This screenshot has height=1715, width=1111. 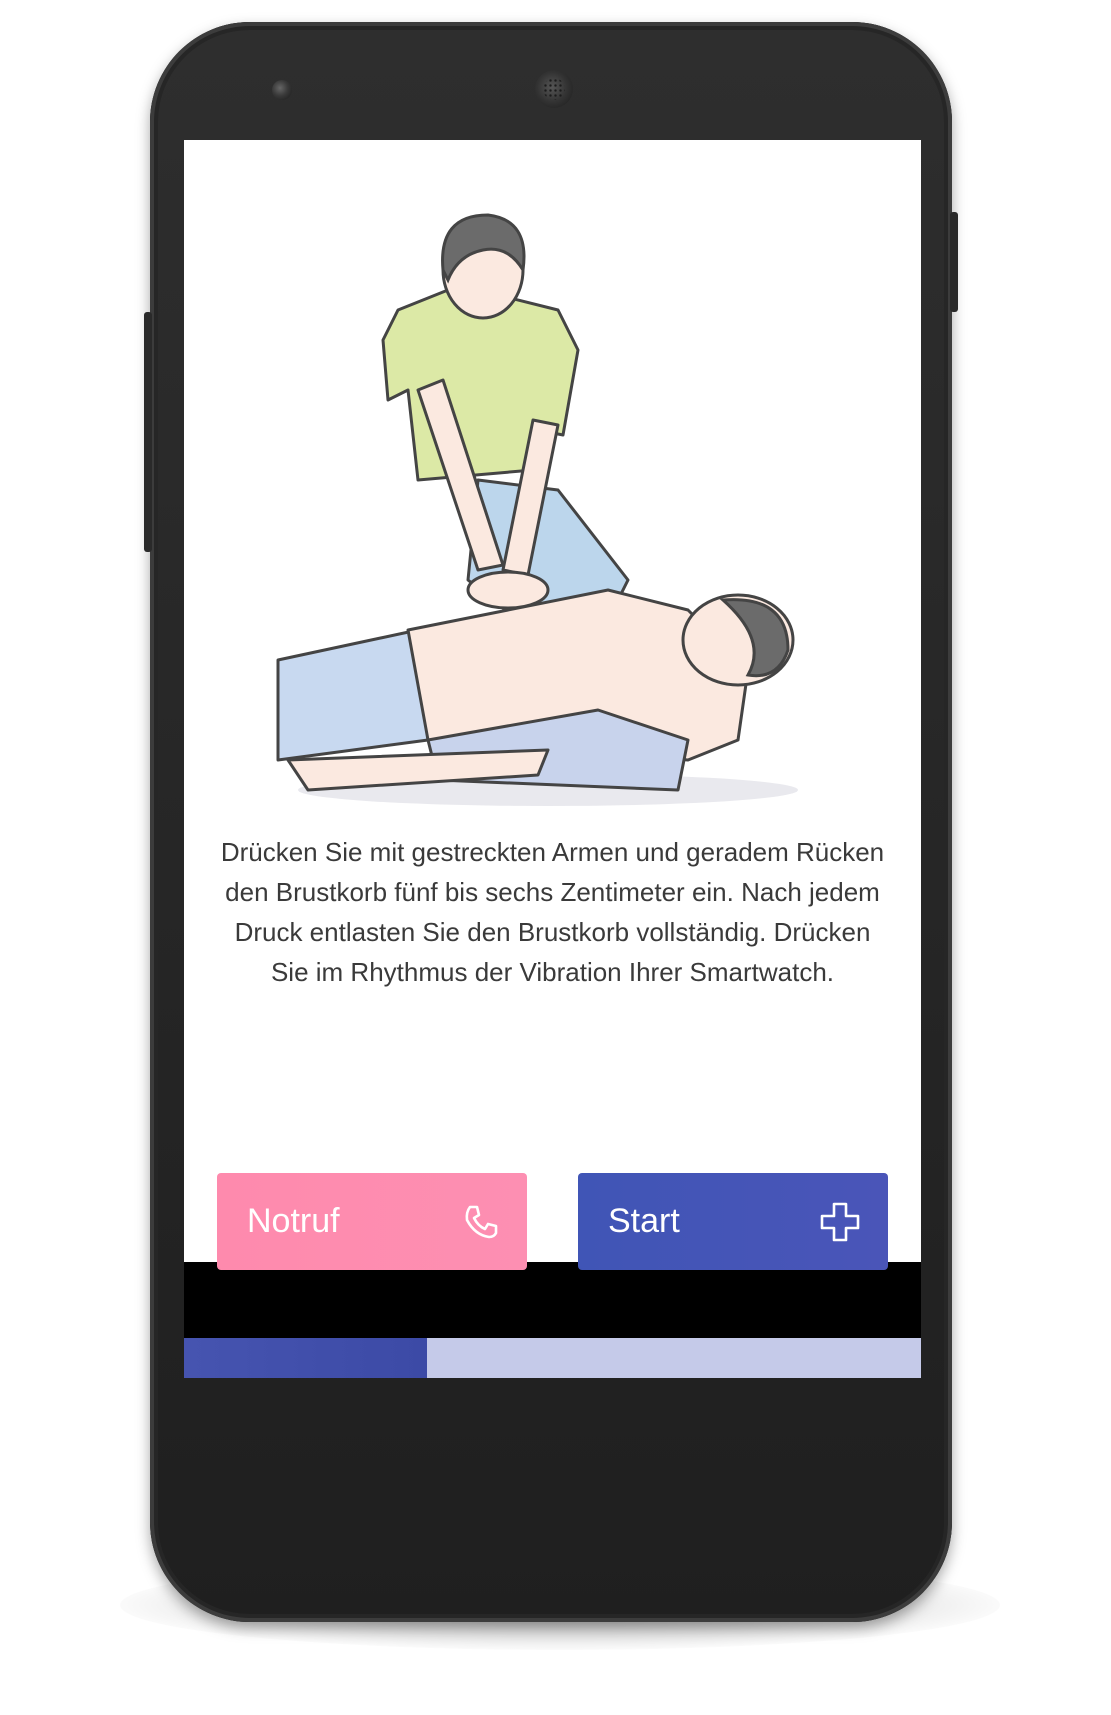 I want to click on phone-icon, so click(x=481, y=1221).